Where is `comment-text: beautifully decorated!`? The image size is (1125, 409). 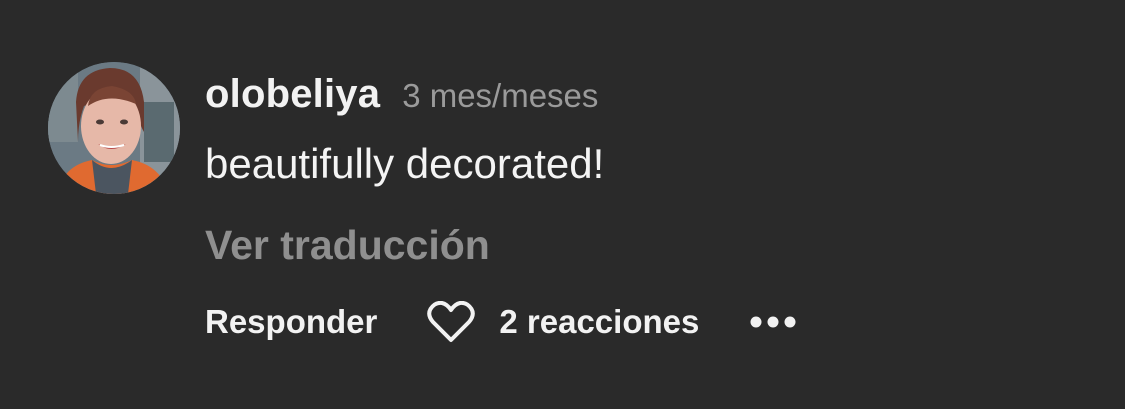
comment-text: beautifully decorated! is located at coordinates (405, 163).